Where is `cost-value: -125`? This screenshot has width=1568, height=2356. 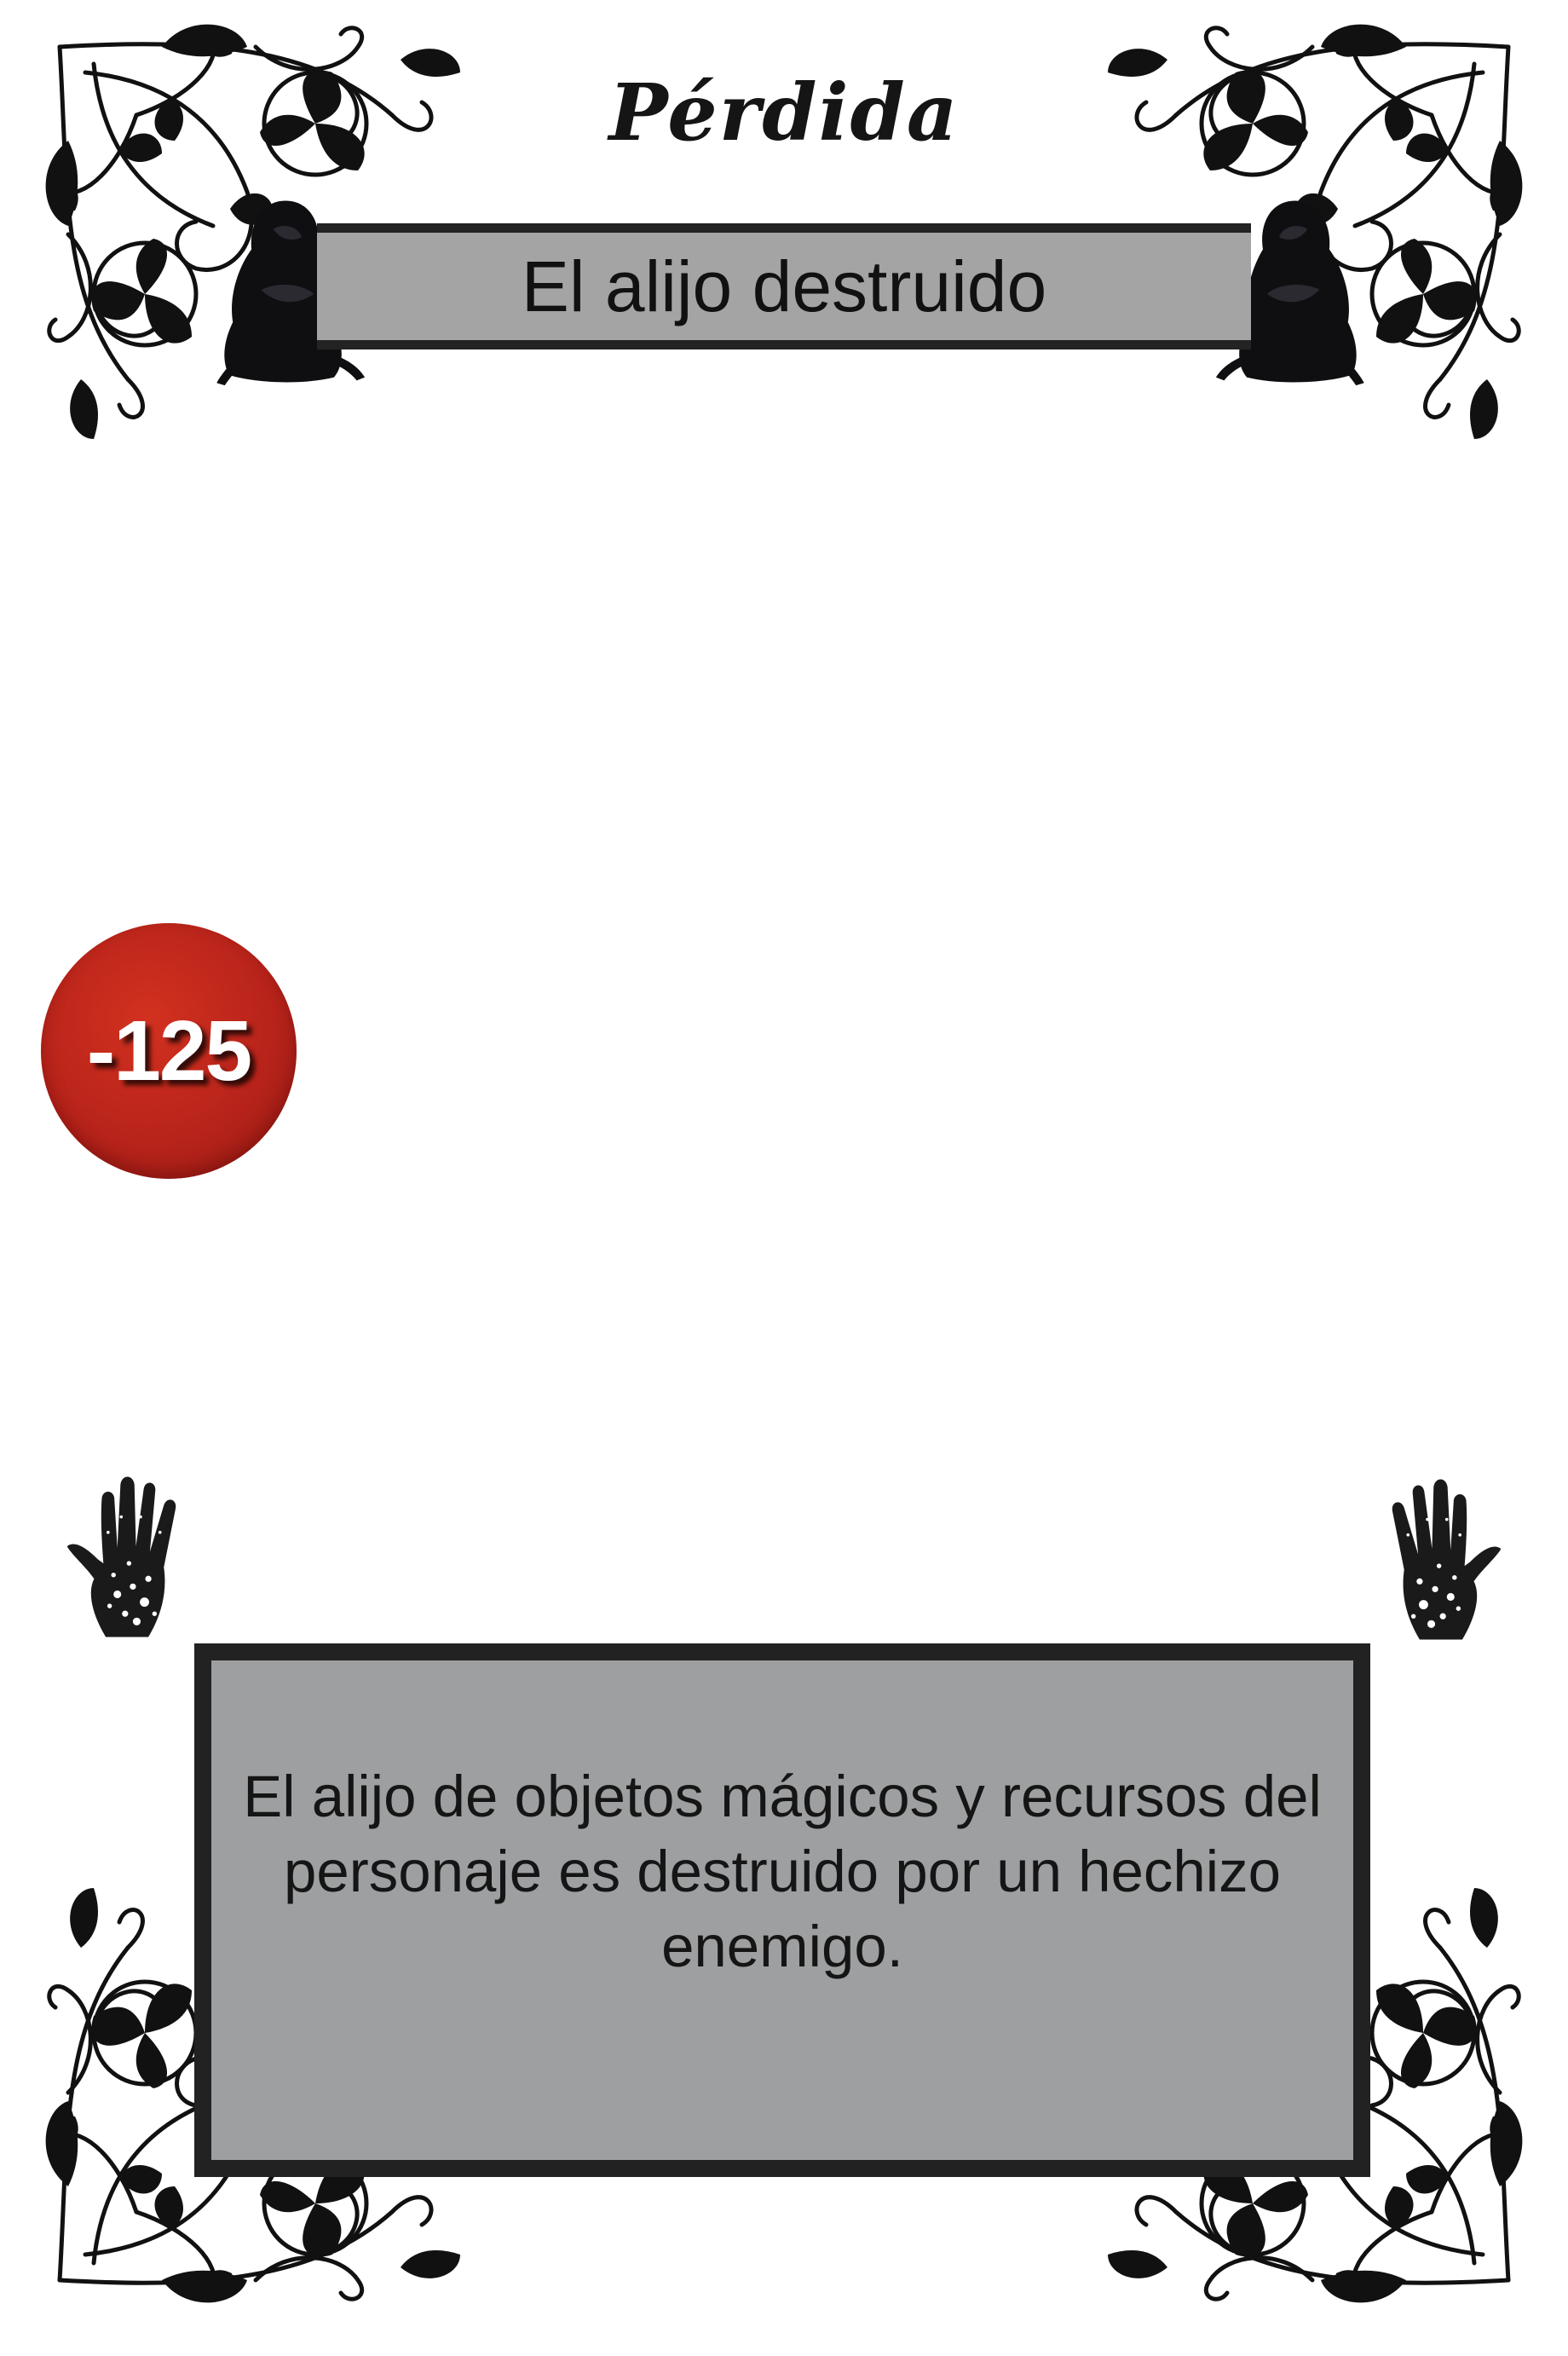 cost-value: -125 is located at coordinates (169, 1051).